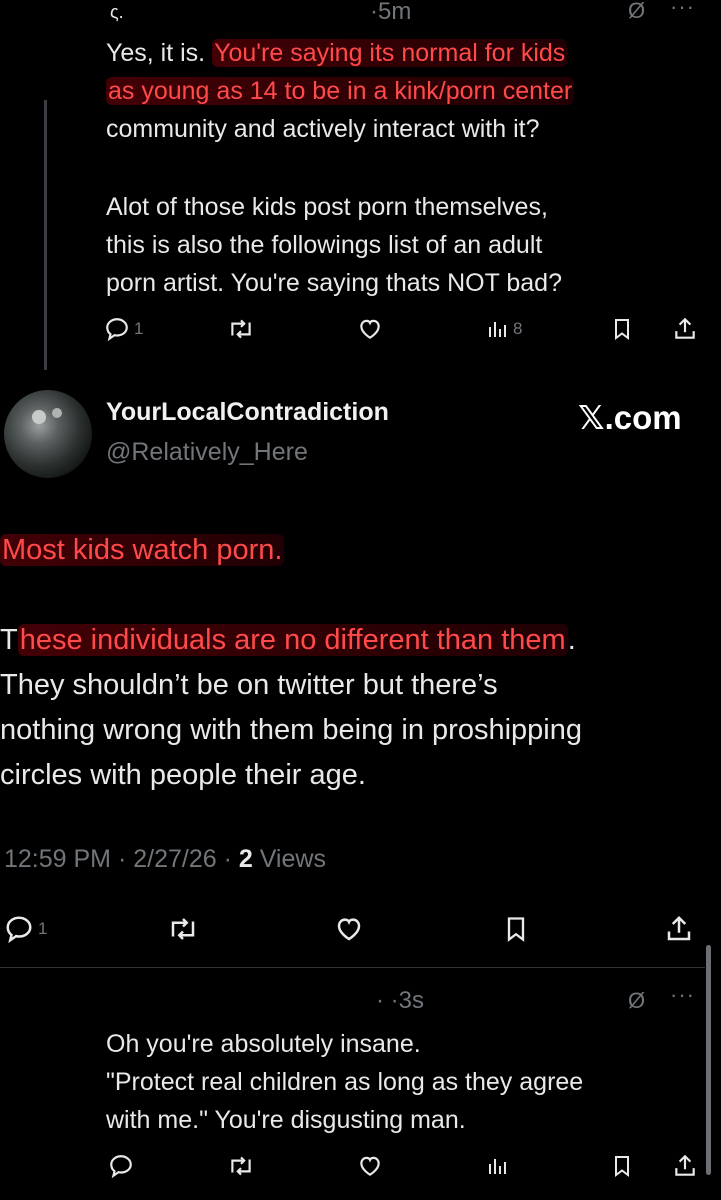 The image size is (721, 1200). Describe the element at coordinates (327, 207) in the screenshot. I see `reply-text-line: Alot of those kids post porn themselves,` at that location.